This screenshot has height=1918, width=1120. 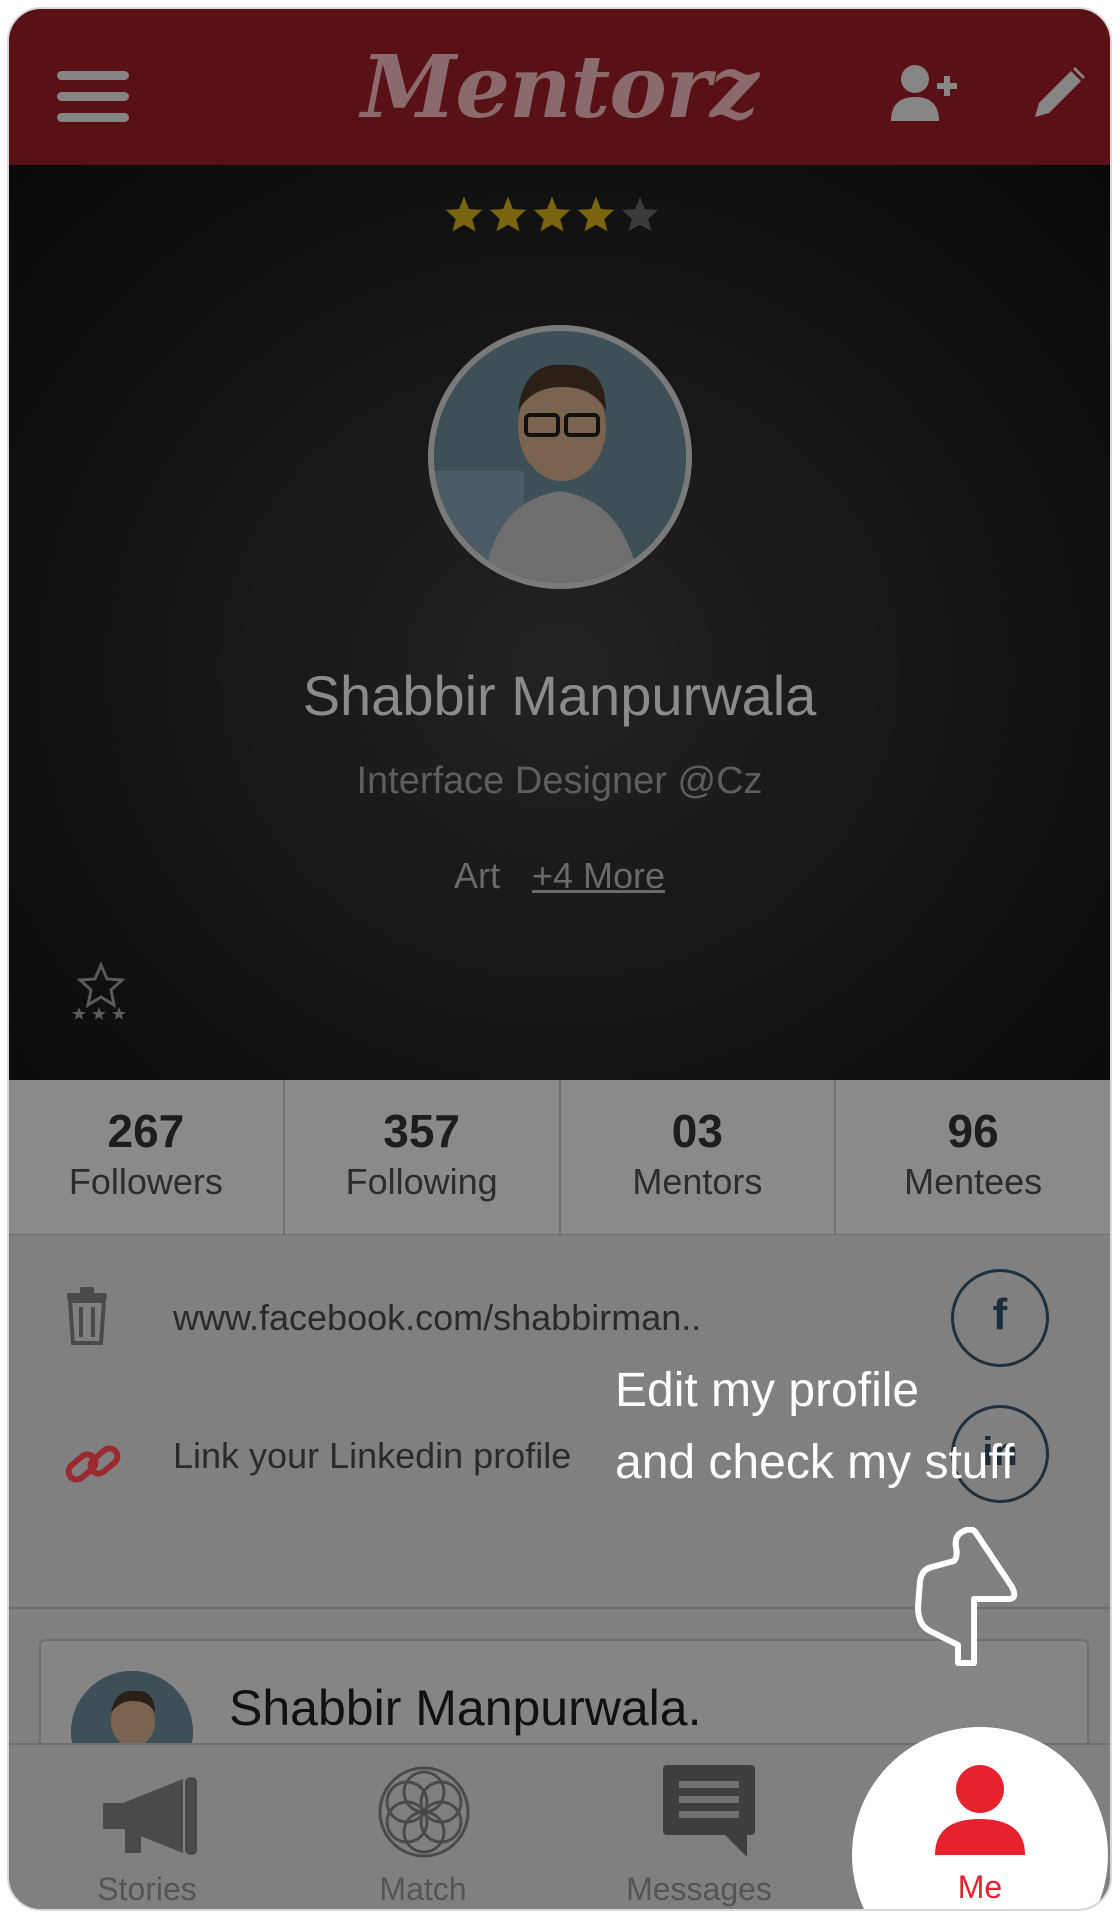 I want to click on nav-label: Match, so click(x=423, y=1889).